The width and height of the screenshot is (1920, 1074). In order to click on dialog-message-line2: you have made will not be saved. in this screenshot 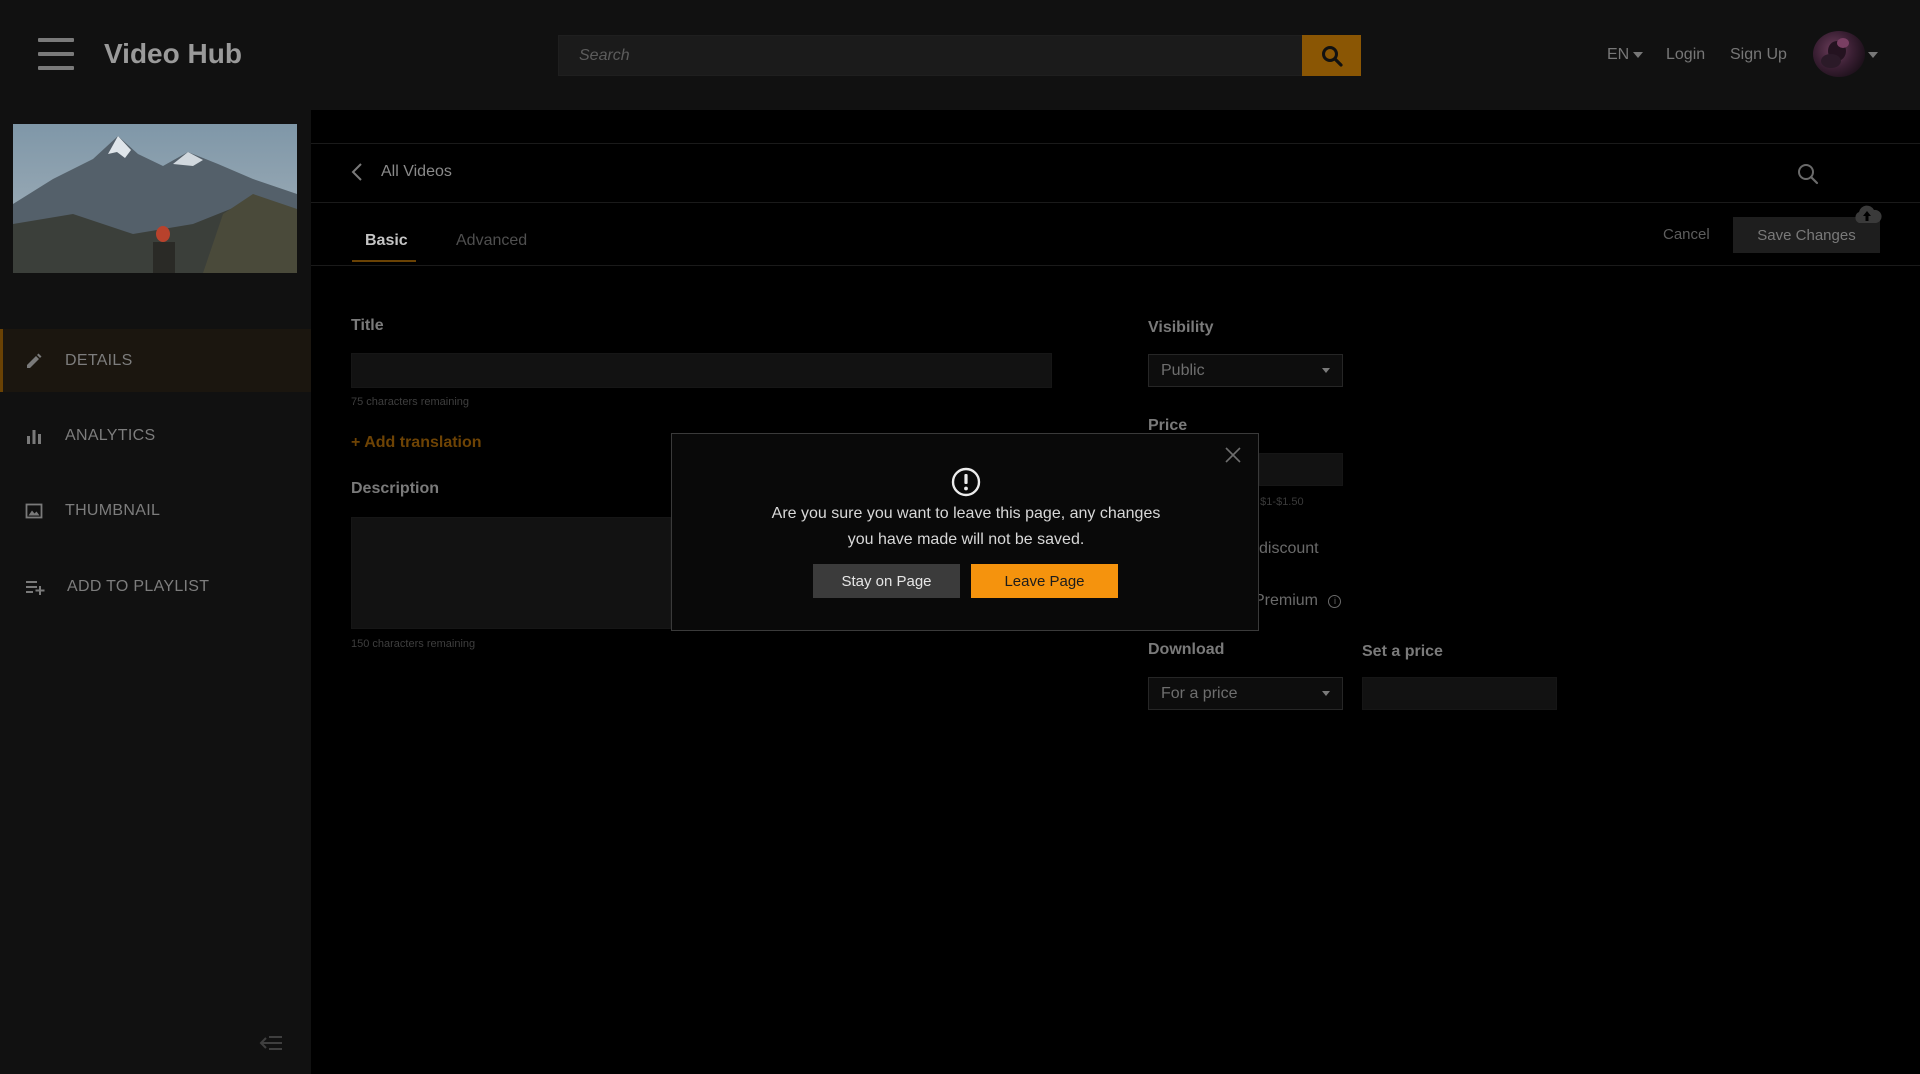, I will do `click(966, 539)`.